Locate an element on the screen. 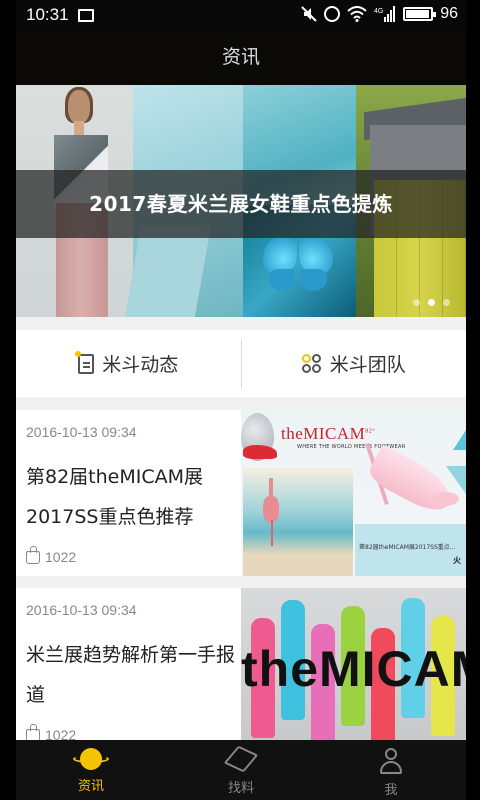 The image size is (480, 800). tab-me: 我 is located at coordinates (391, 770).